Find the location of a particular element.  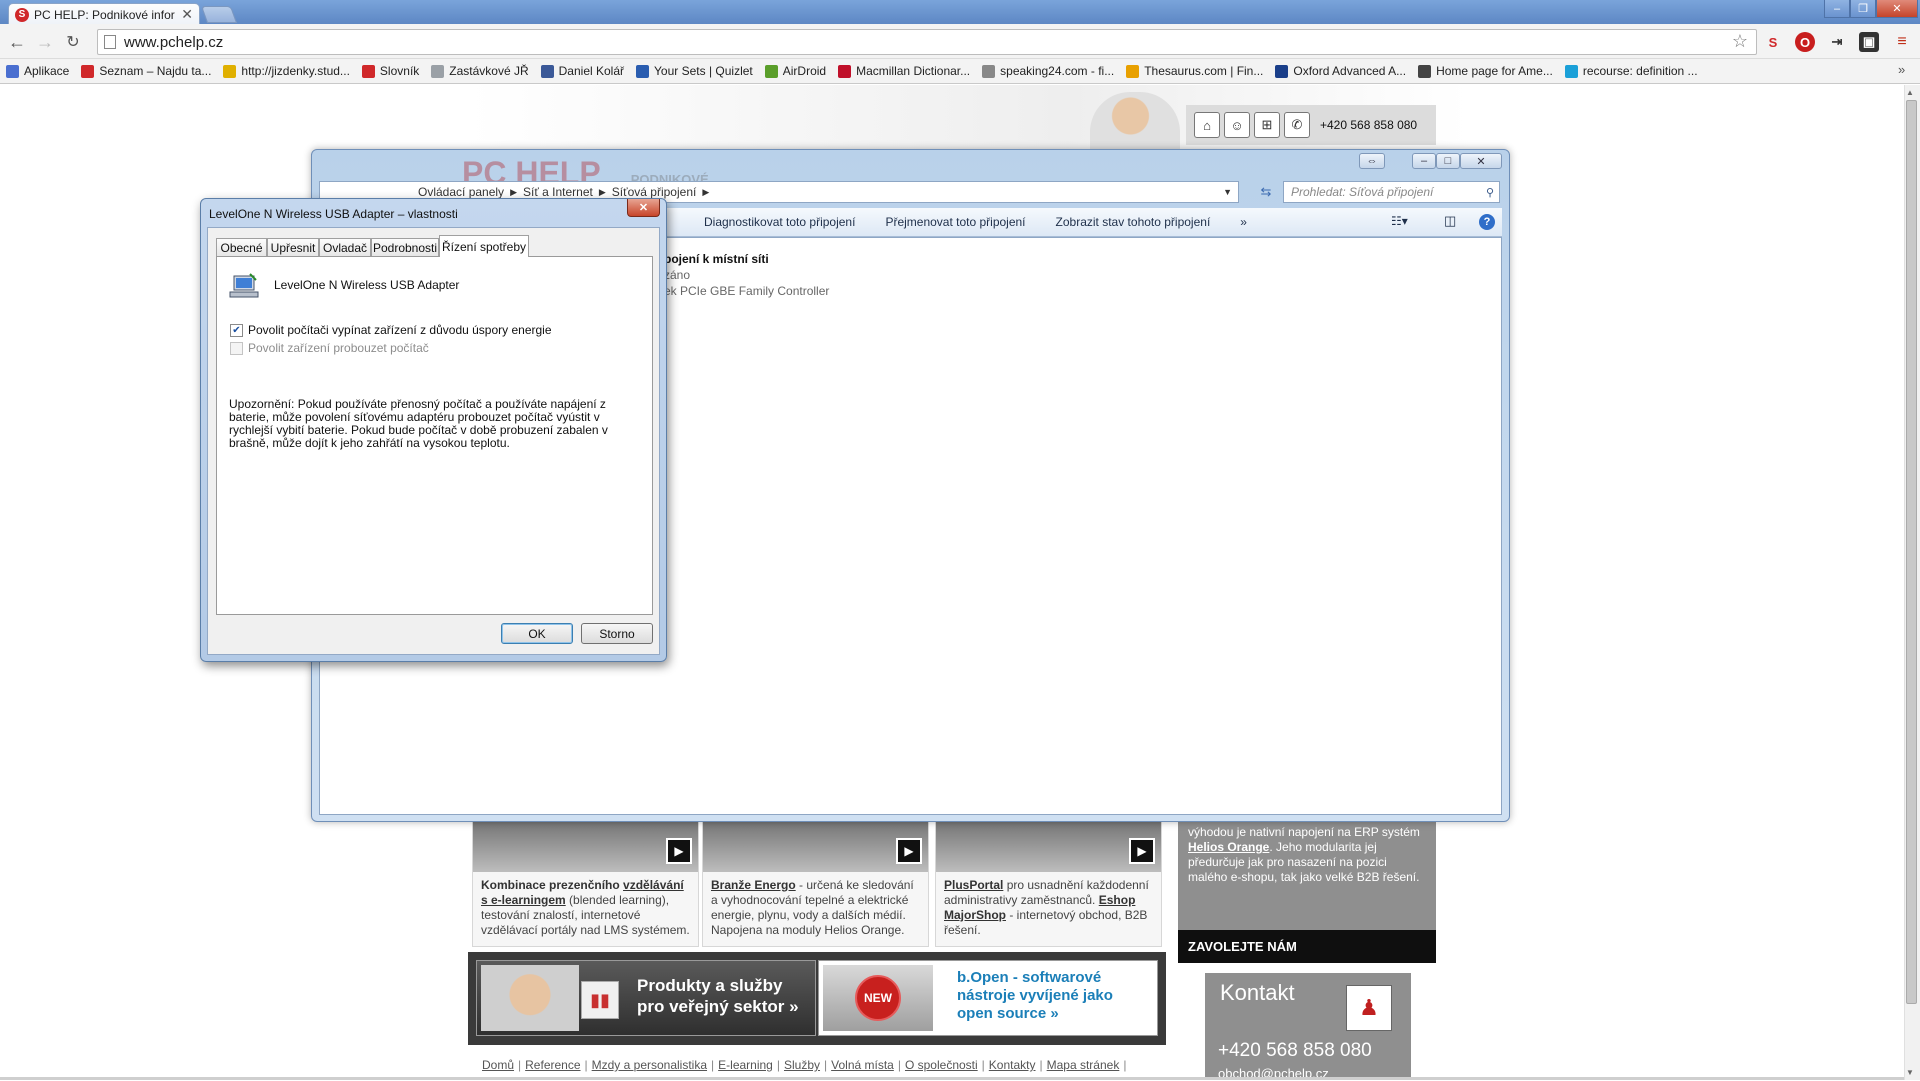

bookmark-item: Daniel Kolář is located at coordinates (582, 71).